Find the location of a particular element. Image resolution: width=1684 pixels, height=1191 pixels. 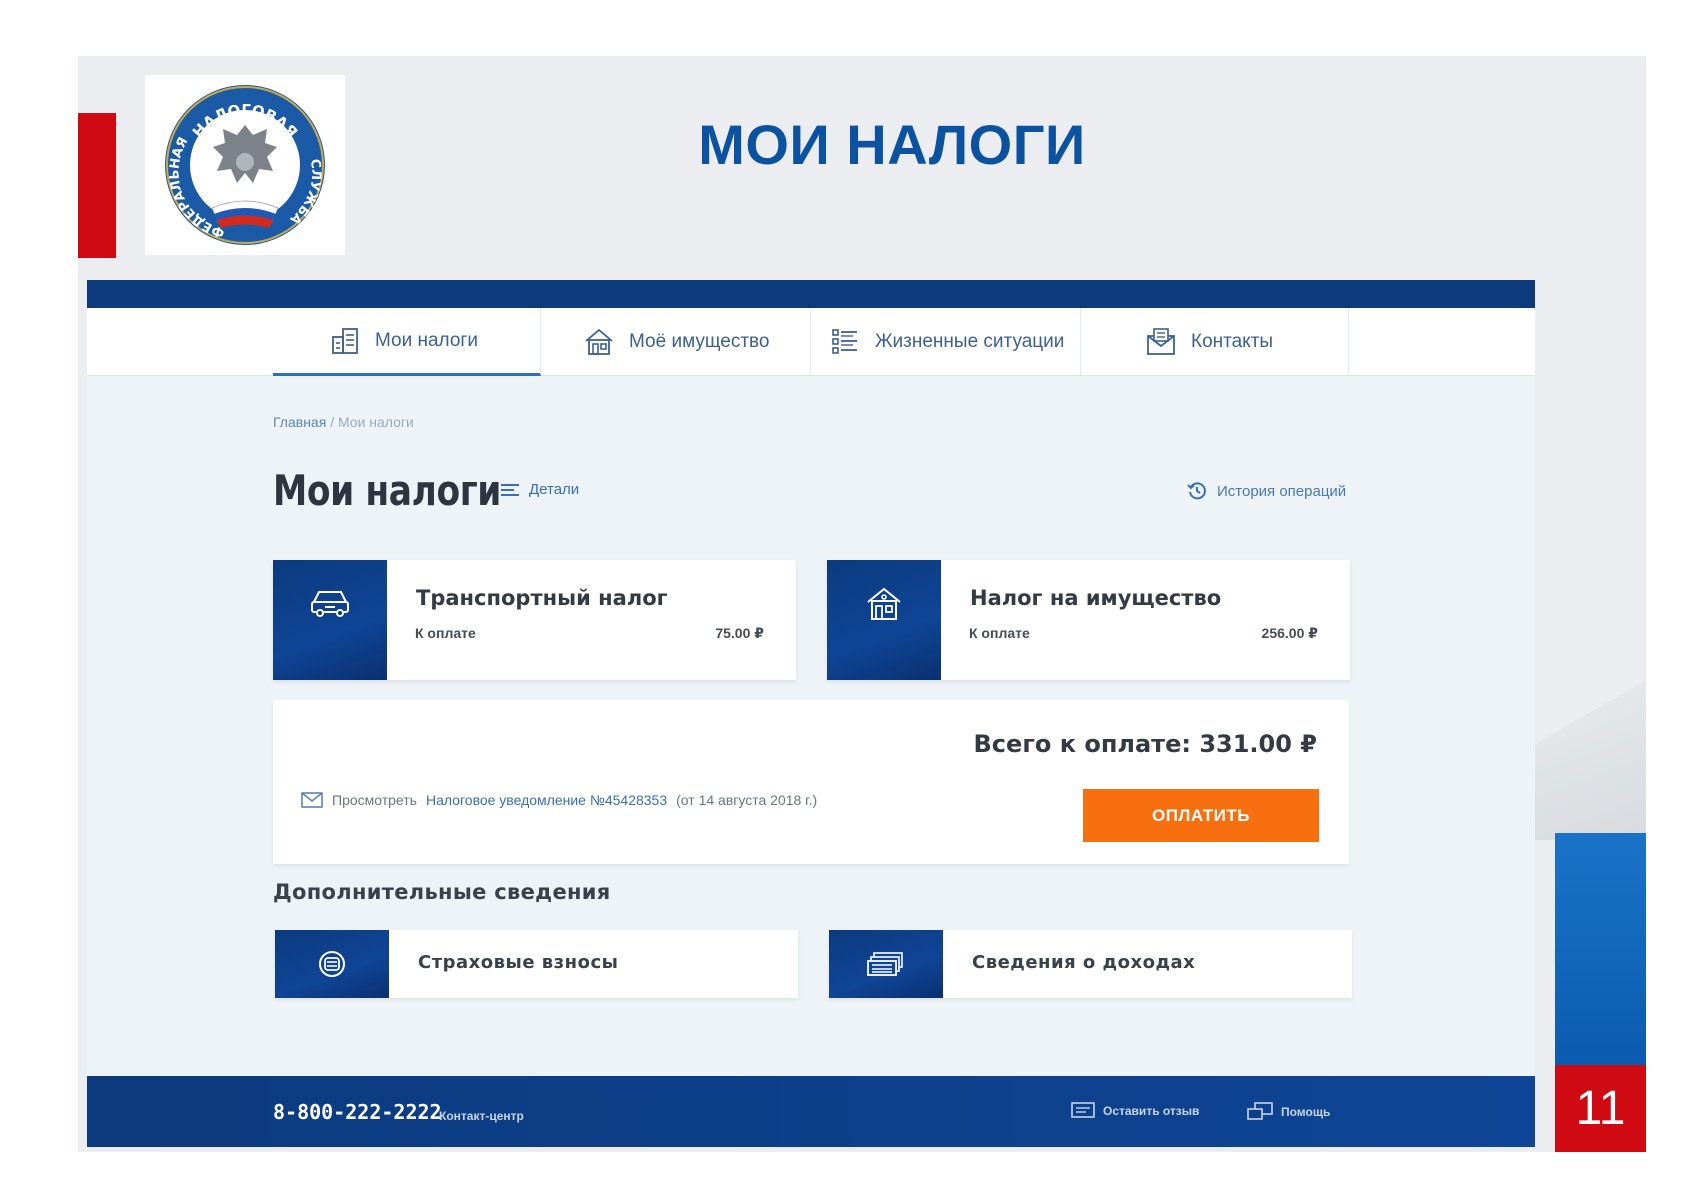

info-card-income: Сведения о доходах is located at coordinates (1090, 964).